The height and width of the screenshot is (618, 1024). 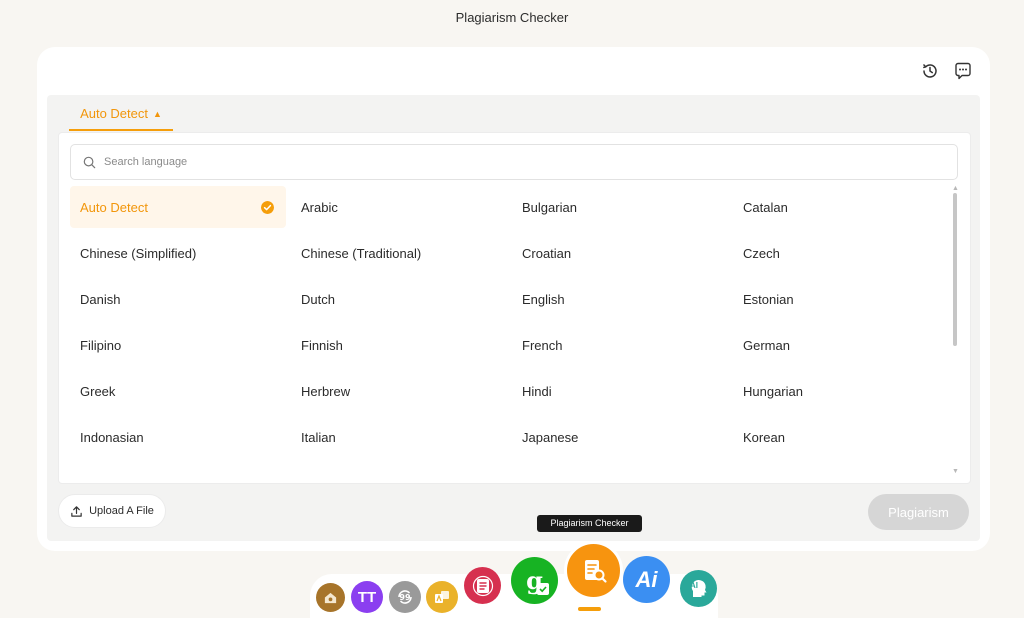 What do you see at coordinates (955, 269) in the screenshot?
I see `scroll-thumb` at bounding box center [955, 269].